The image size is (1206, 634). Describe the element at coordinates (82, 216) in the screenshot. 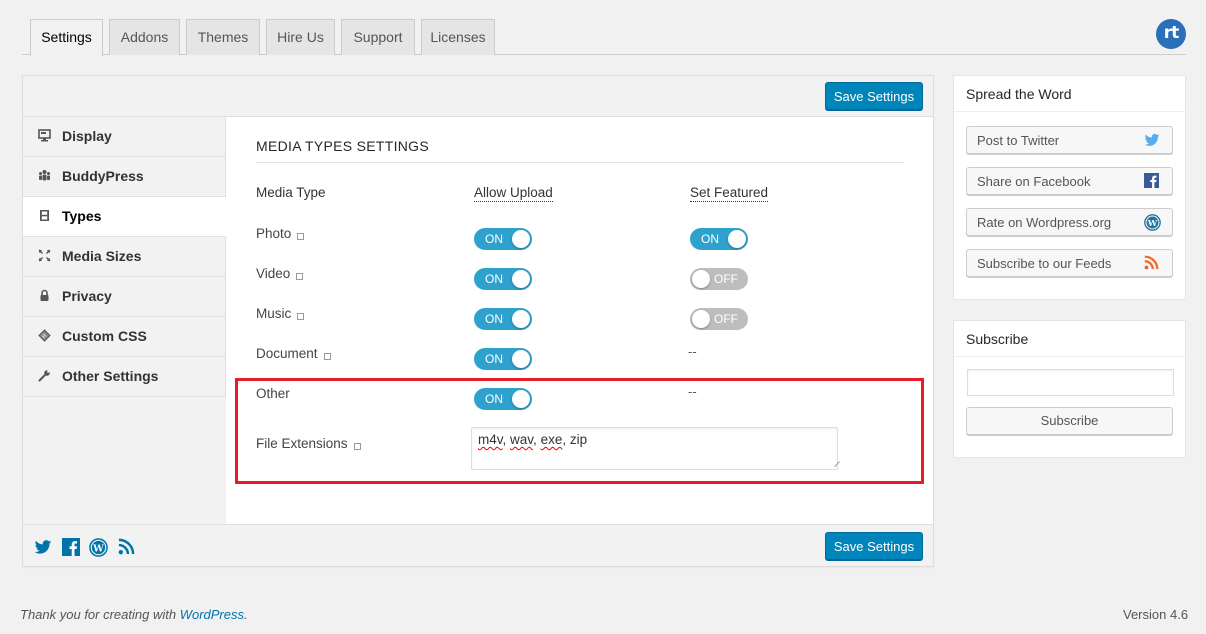

I see `sidebar-item-label: Types` at that location.